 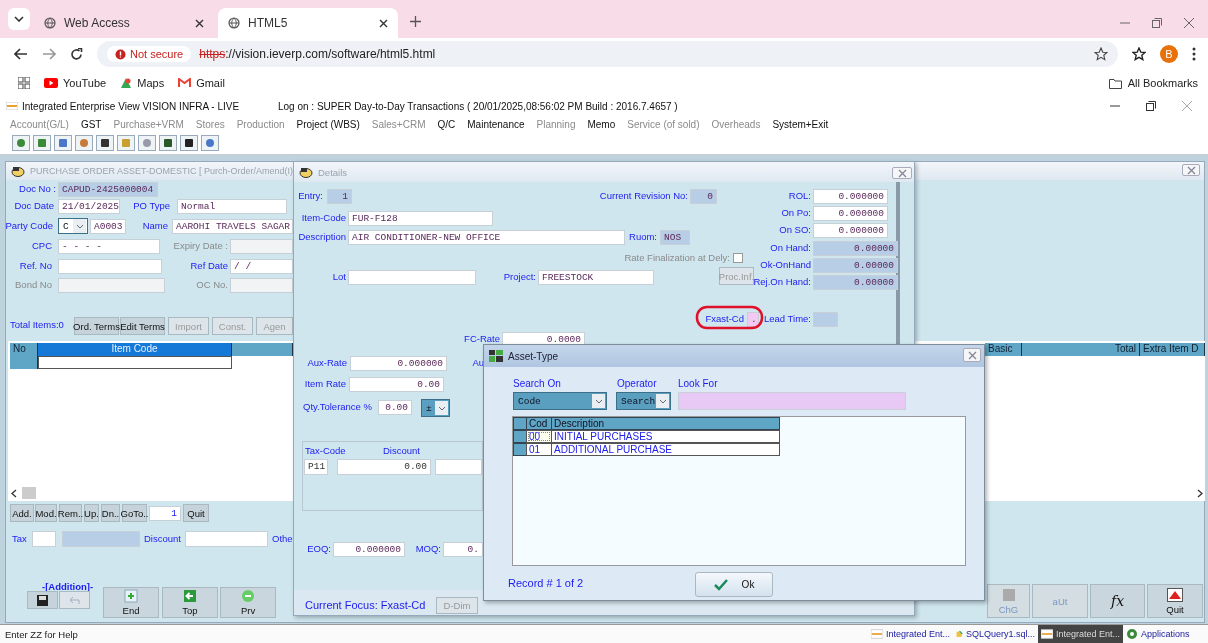 What do you see at coordinates (420, 218) in the screenshot?
I see `text-field: FUR-F128` at bounding box center [420, 218].